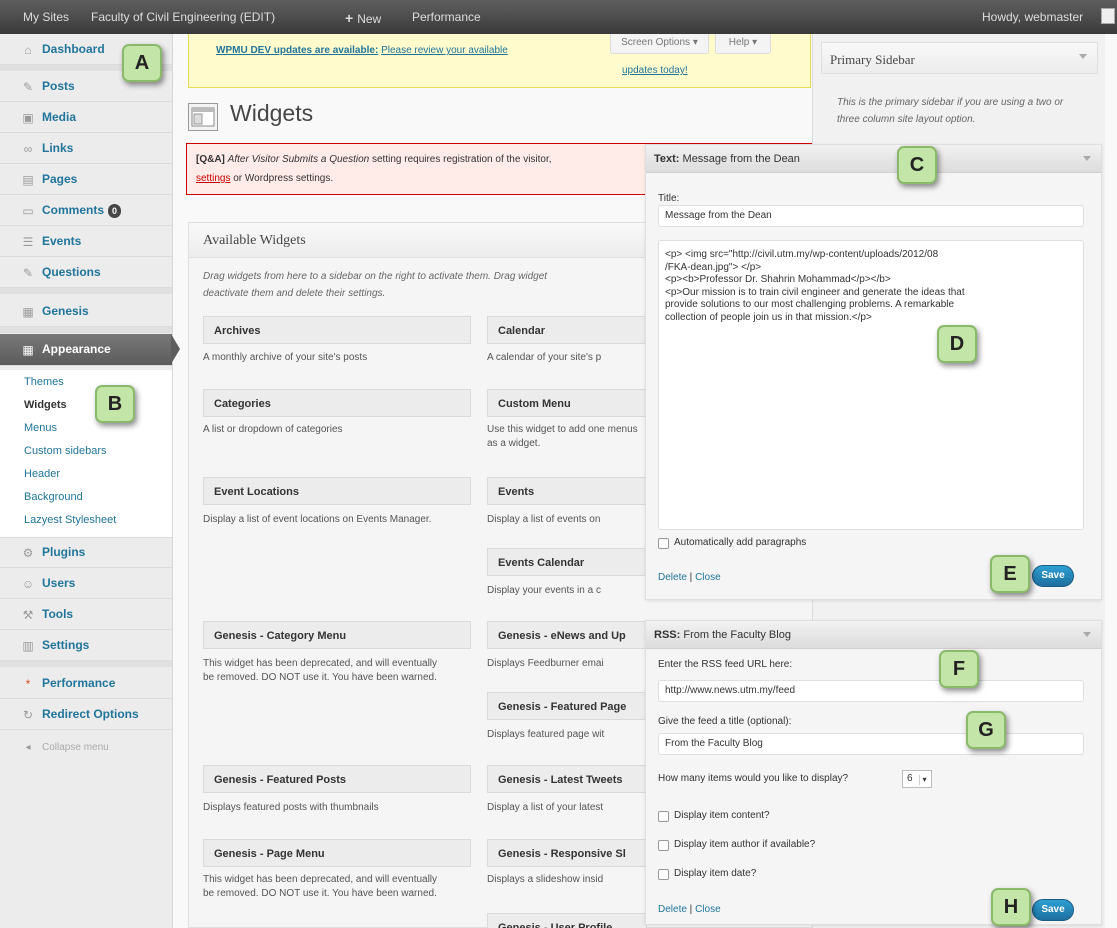 The image size is (1117, 928). I want to click on sidebar-item-genesis: ▦ Genesis, so click(86, 311).